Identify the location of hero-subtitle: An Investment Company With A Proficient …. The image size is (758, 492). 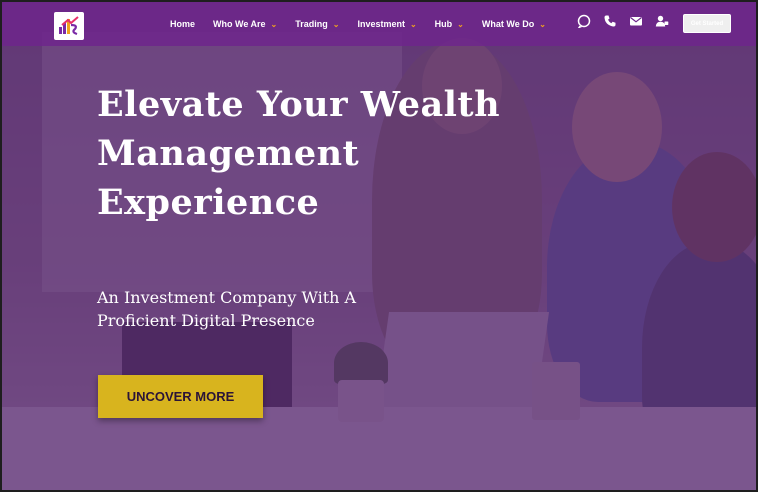
(267, 309).